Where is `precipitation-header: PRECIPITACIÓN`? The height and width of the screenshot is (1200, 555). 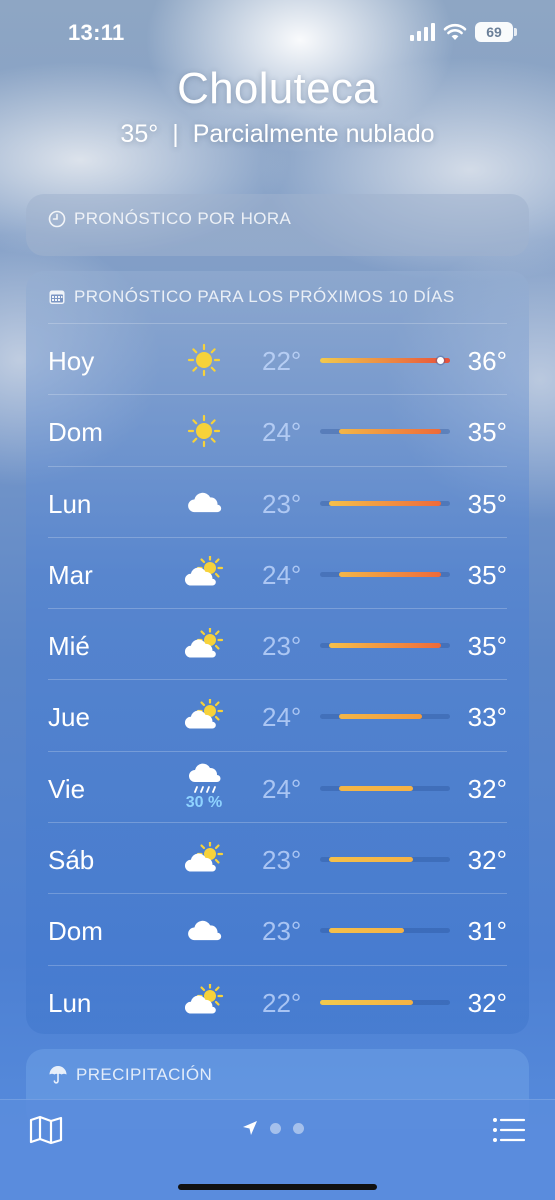 precipitation-header: PRECIPITACIÓN is located at coordinates (277, 1075).